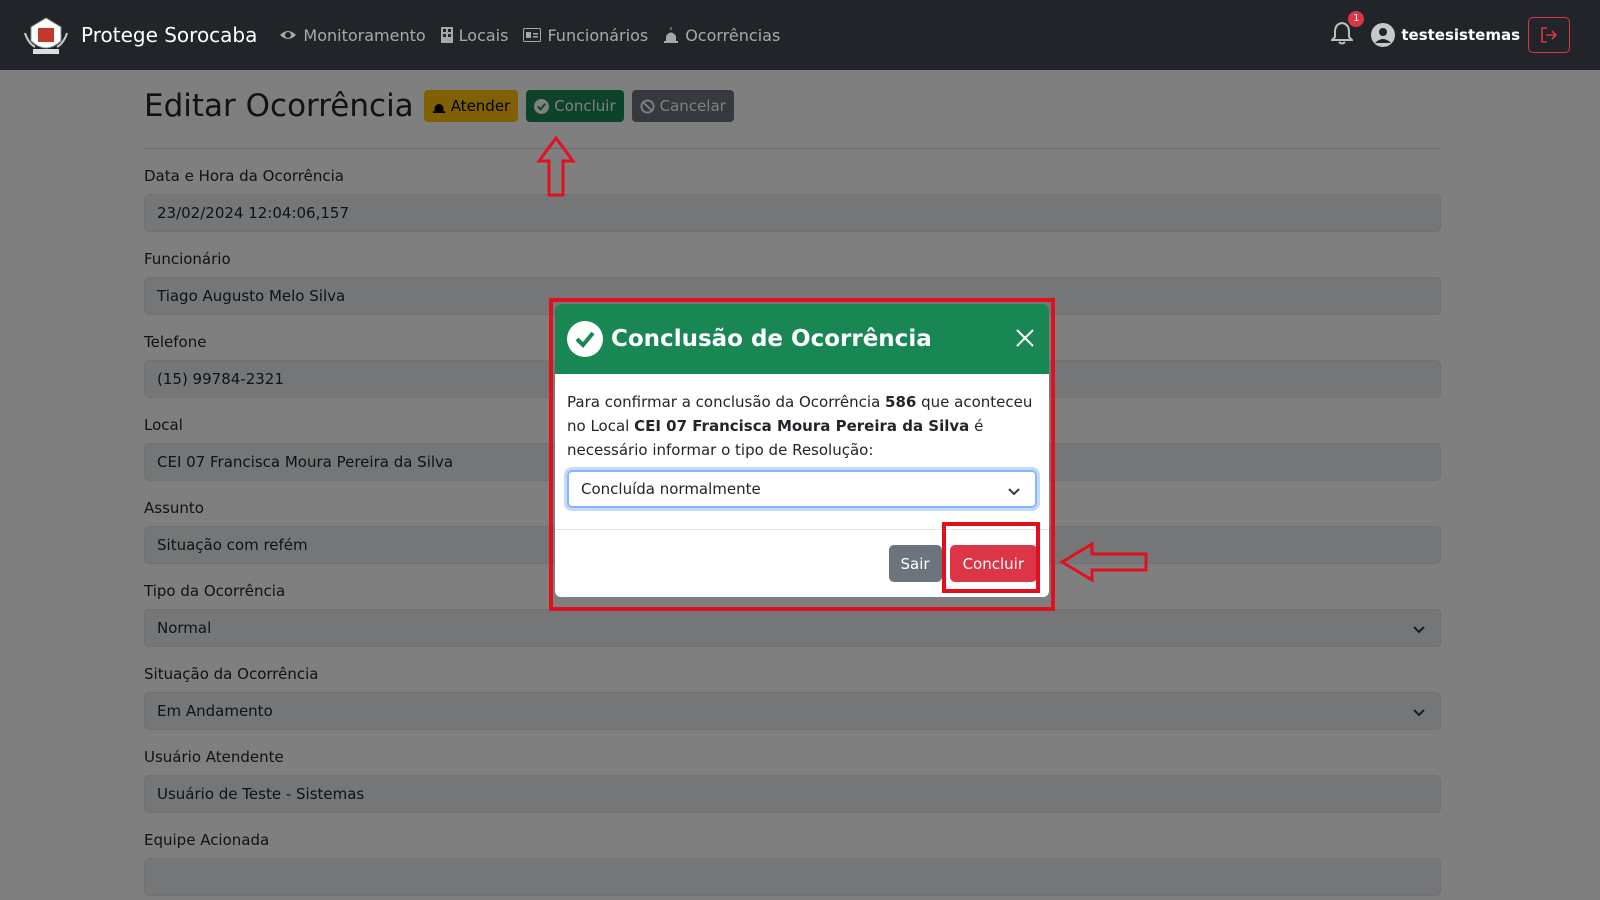 The image size is (1600, 900). Describe the element at coordinates (671, 35) in the screenshot. I see `siren-icon` at that location.